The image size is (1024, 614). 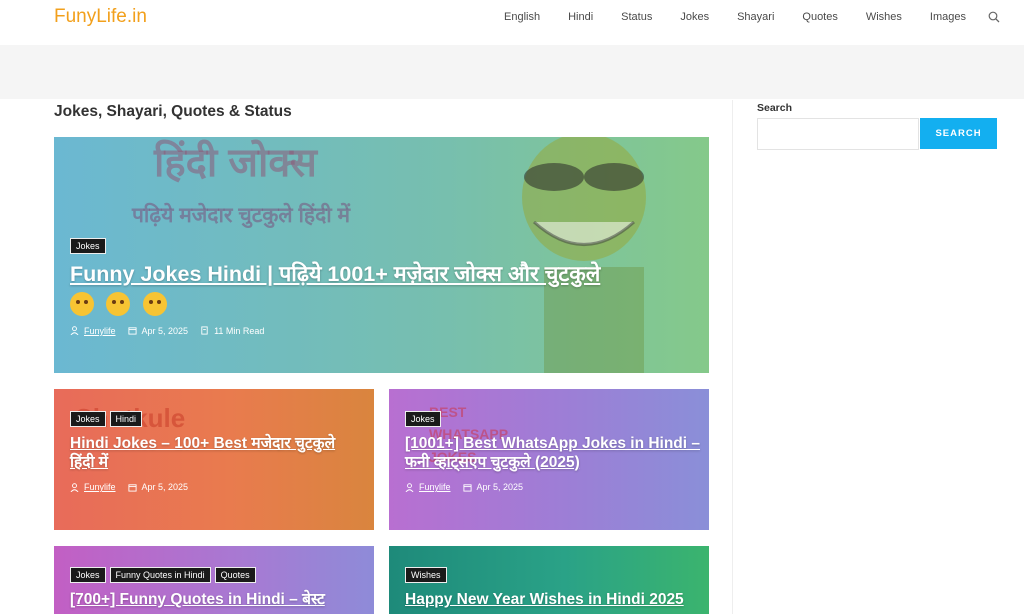 What do you see at coordinates (204, 330) in the screenshot?
I see `read-time-icon` at bounding box center [204, 330].